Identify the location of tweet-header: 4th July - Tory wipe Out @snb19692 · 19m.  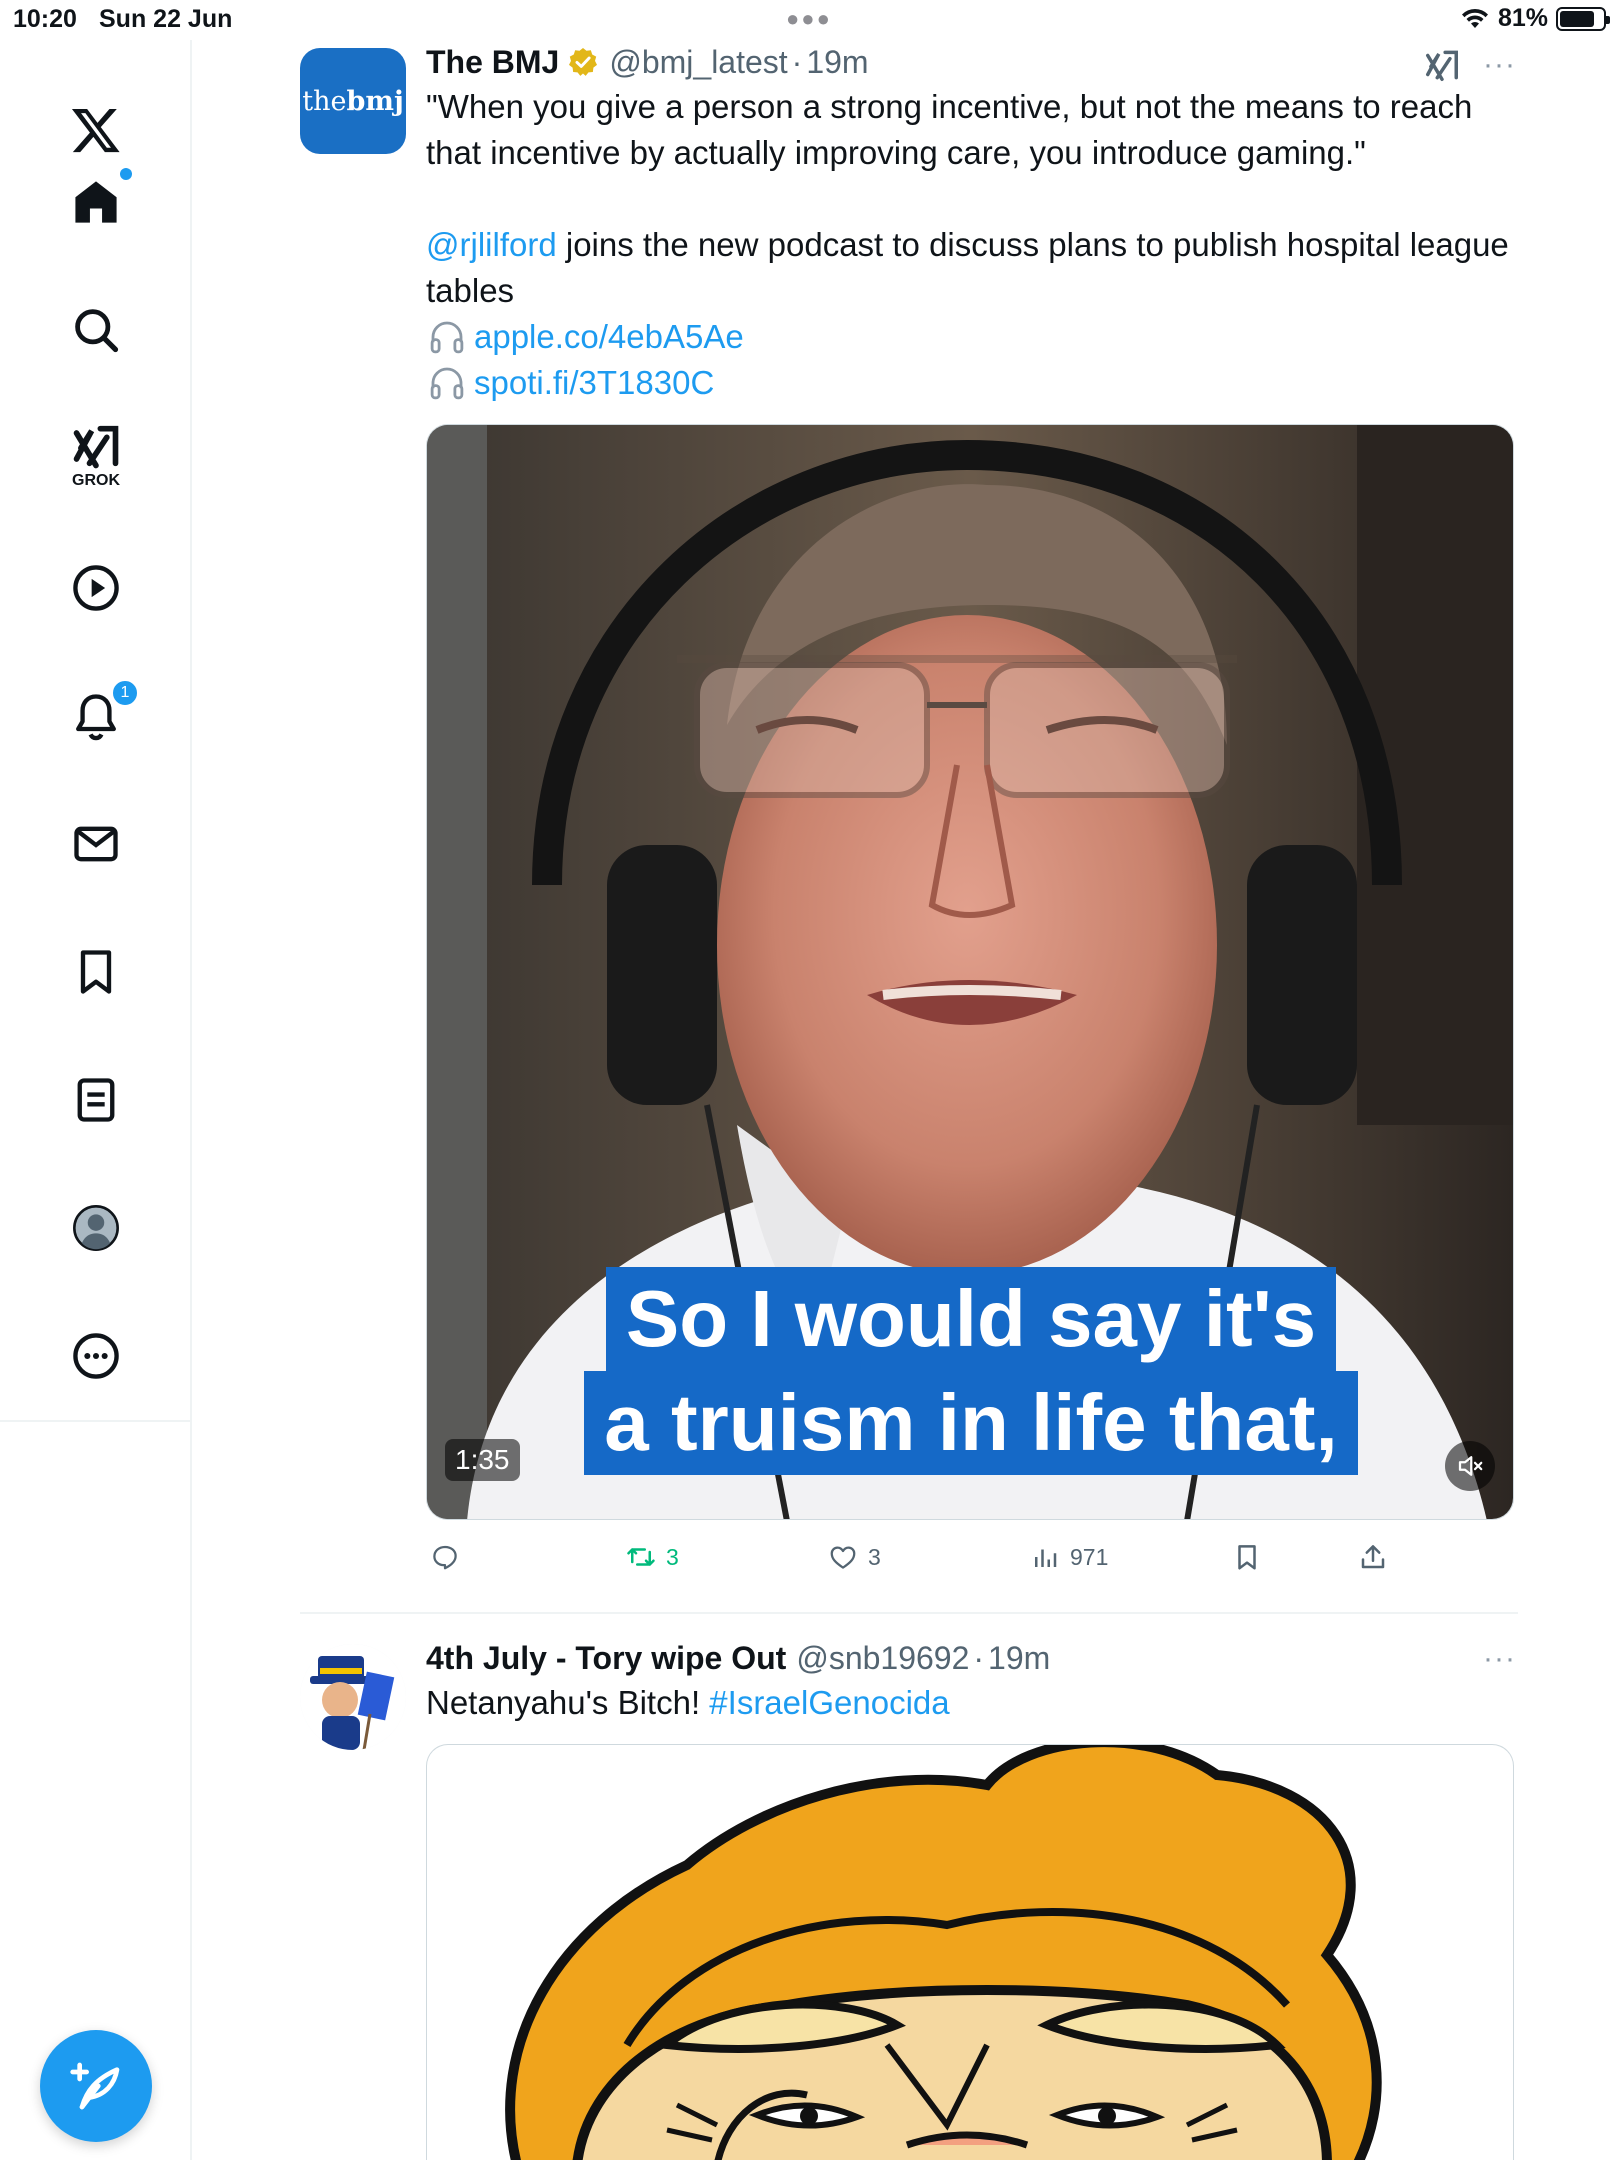
(972, 1658).